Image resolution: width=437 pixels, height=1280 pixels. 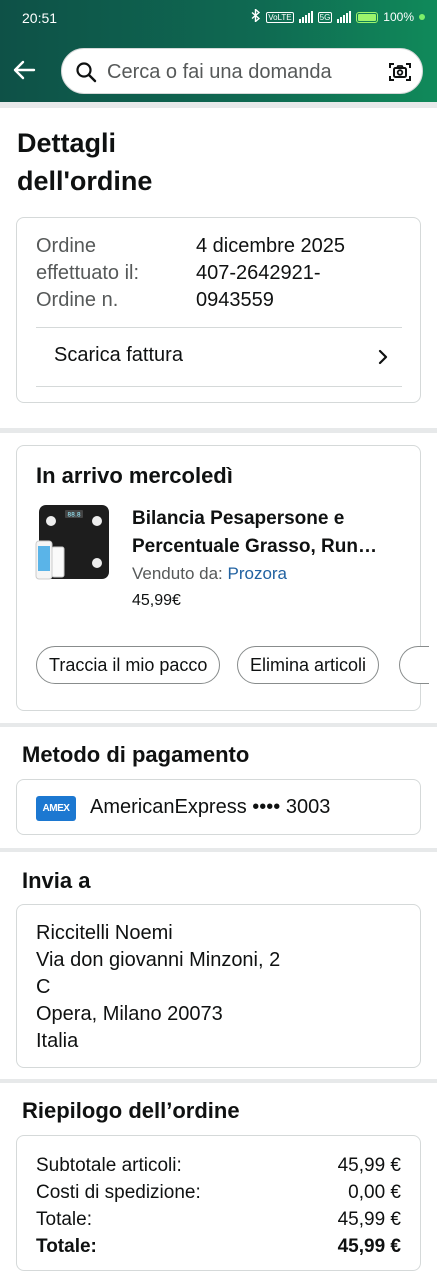 I want to click on track-package-button: Traccia il mio pacco, so click(x=128, y=665).